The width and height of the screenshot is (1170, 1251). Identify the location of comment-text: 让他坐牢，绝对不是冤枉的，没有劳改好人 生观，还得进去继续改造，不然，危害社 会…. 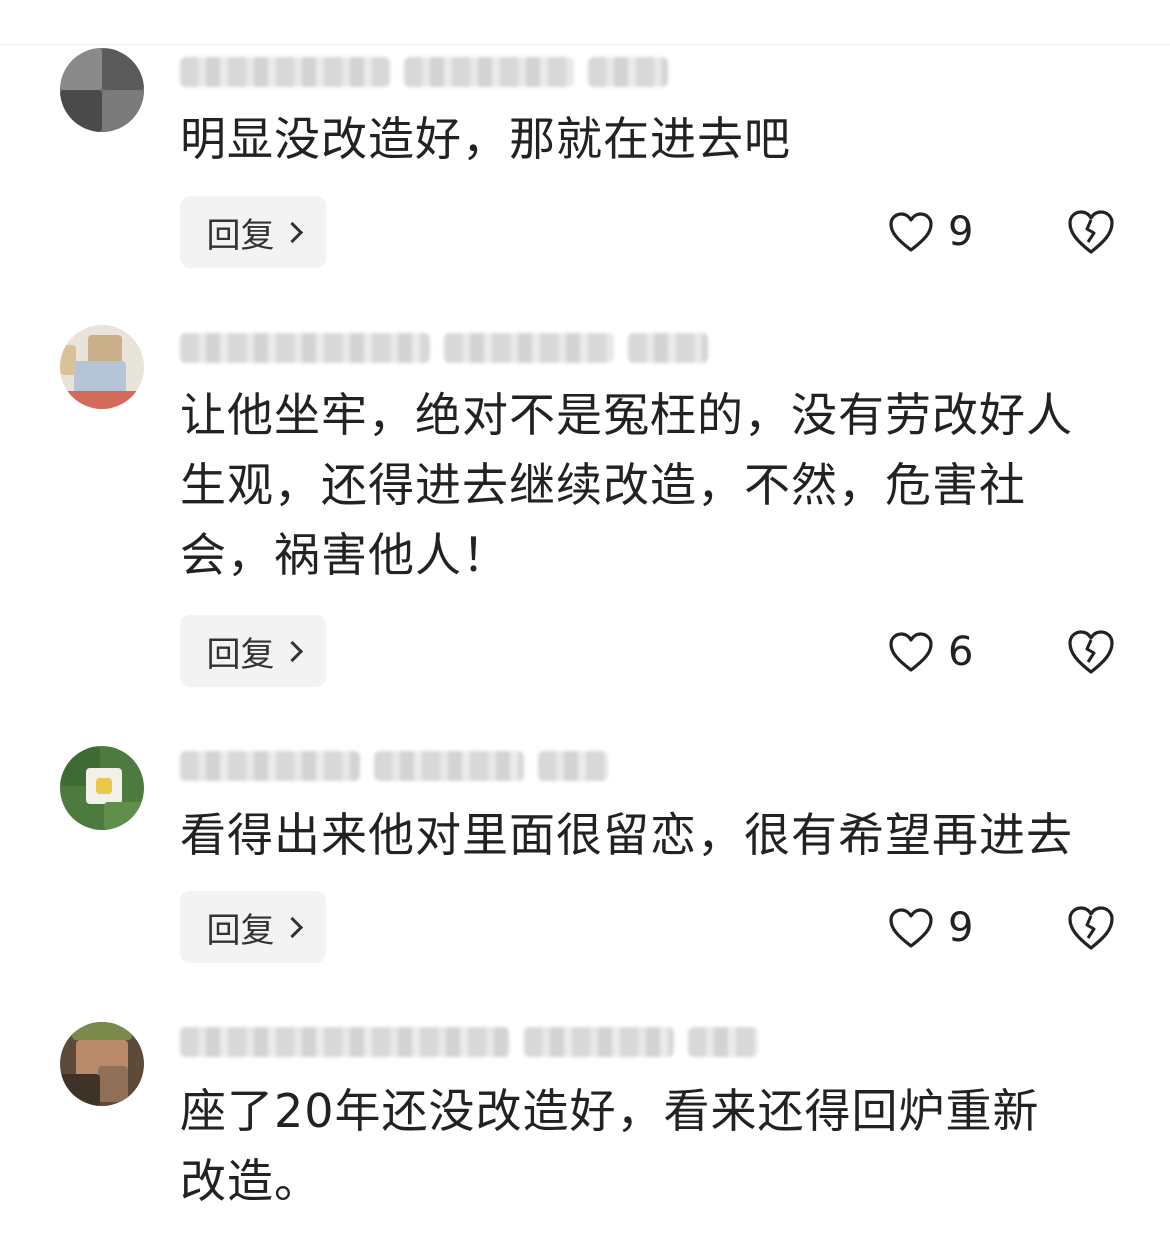
(626, 485).